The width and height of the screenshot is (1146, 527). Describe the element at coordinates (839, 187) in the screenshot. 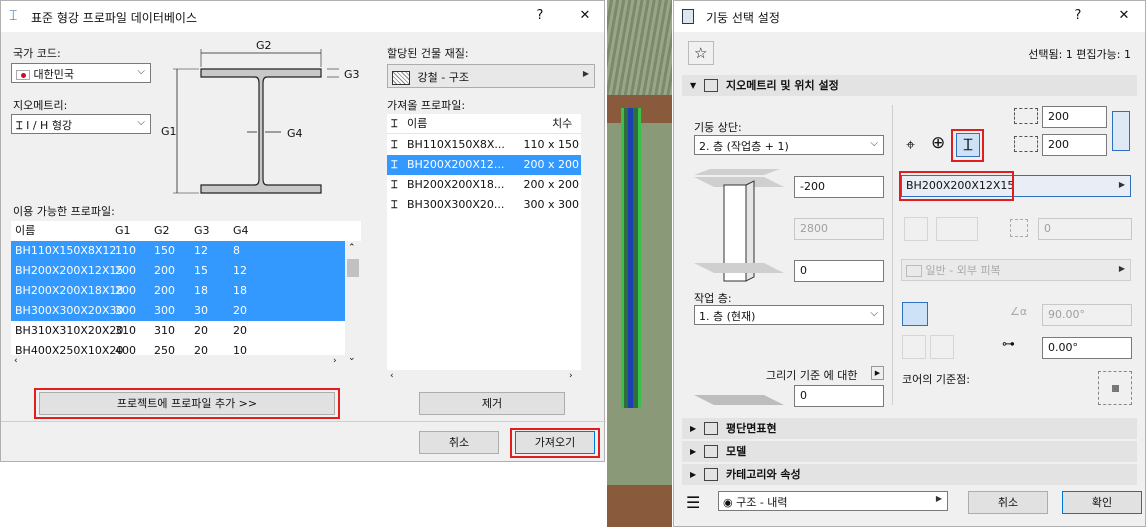

I see `top-offset-field: -200` at that location.